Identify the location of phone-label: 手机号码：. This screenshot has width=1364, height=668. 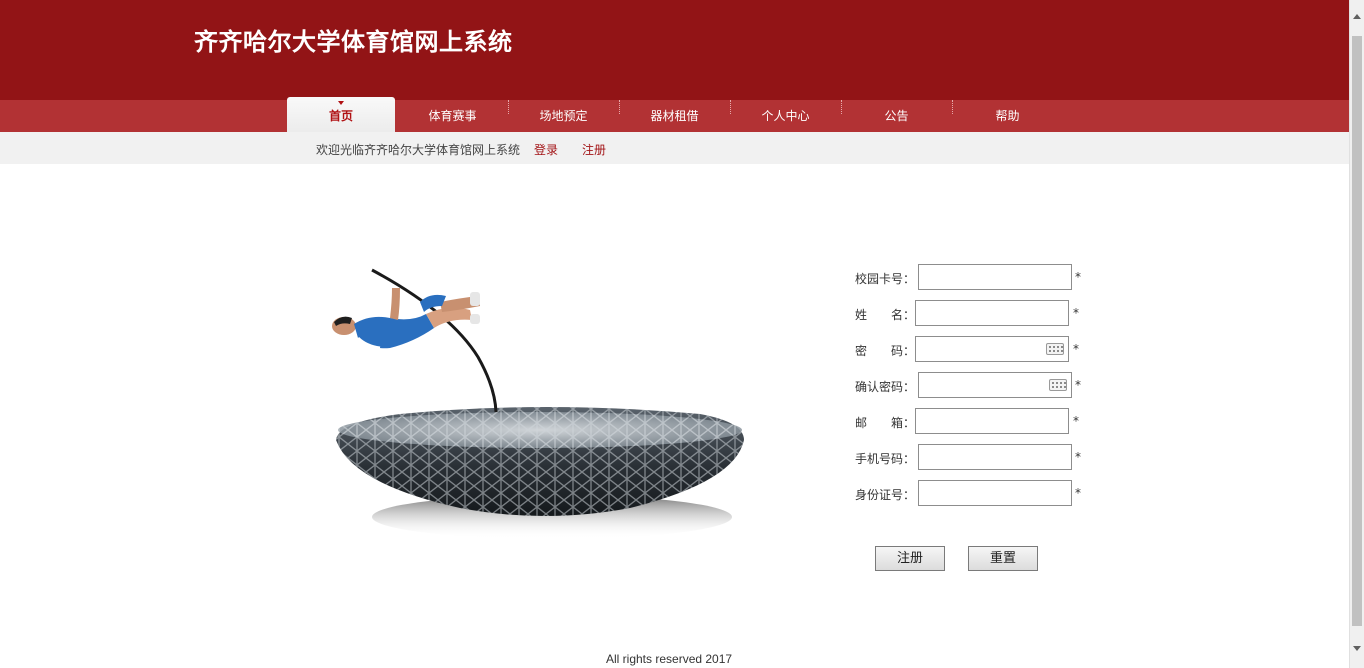
(885, 459).